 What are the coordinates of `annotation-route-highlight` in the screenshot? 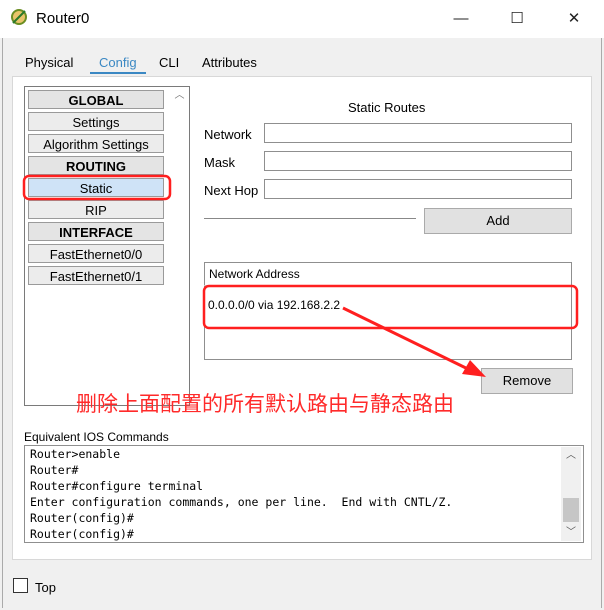 It's located at (390, 307).